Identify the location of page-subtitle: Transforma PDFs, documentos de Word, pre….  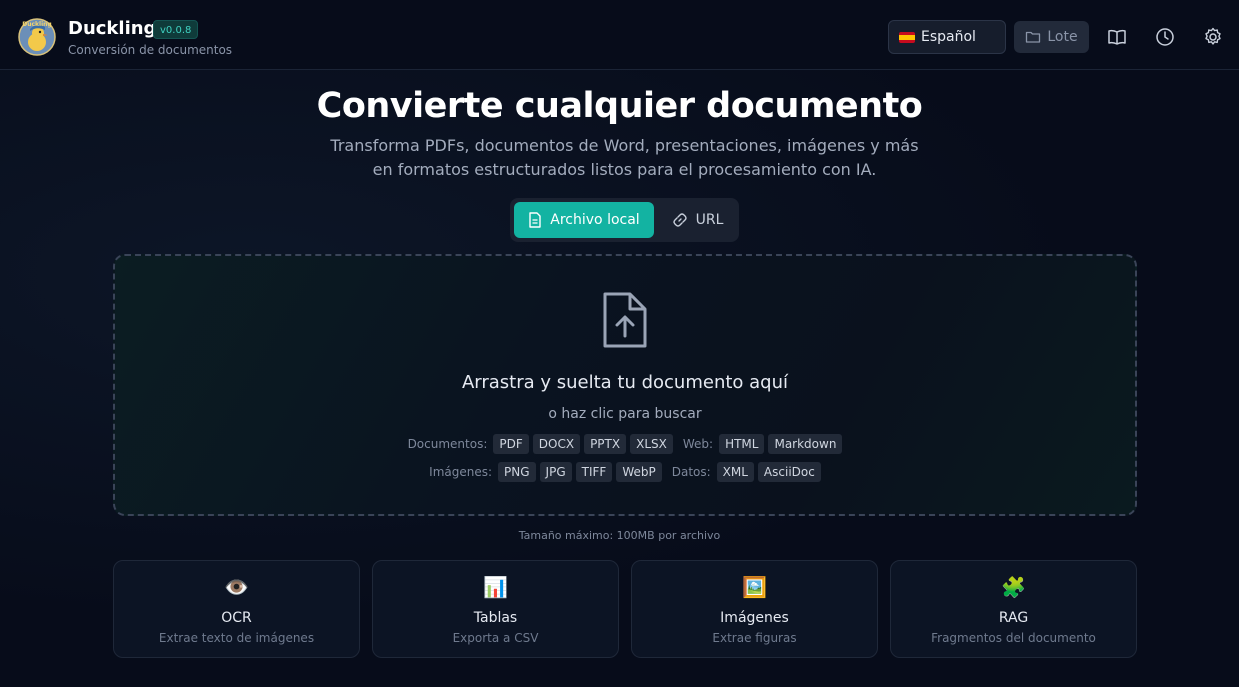
(624, 157).